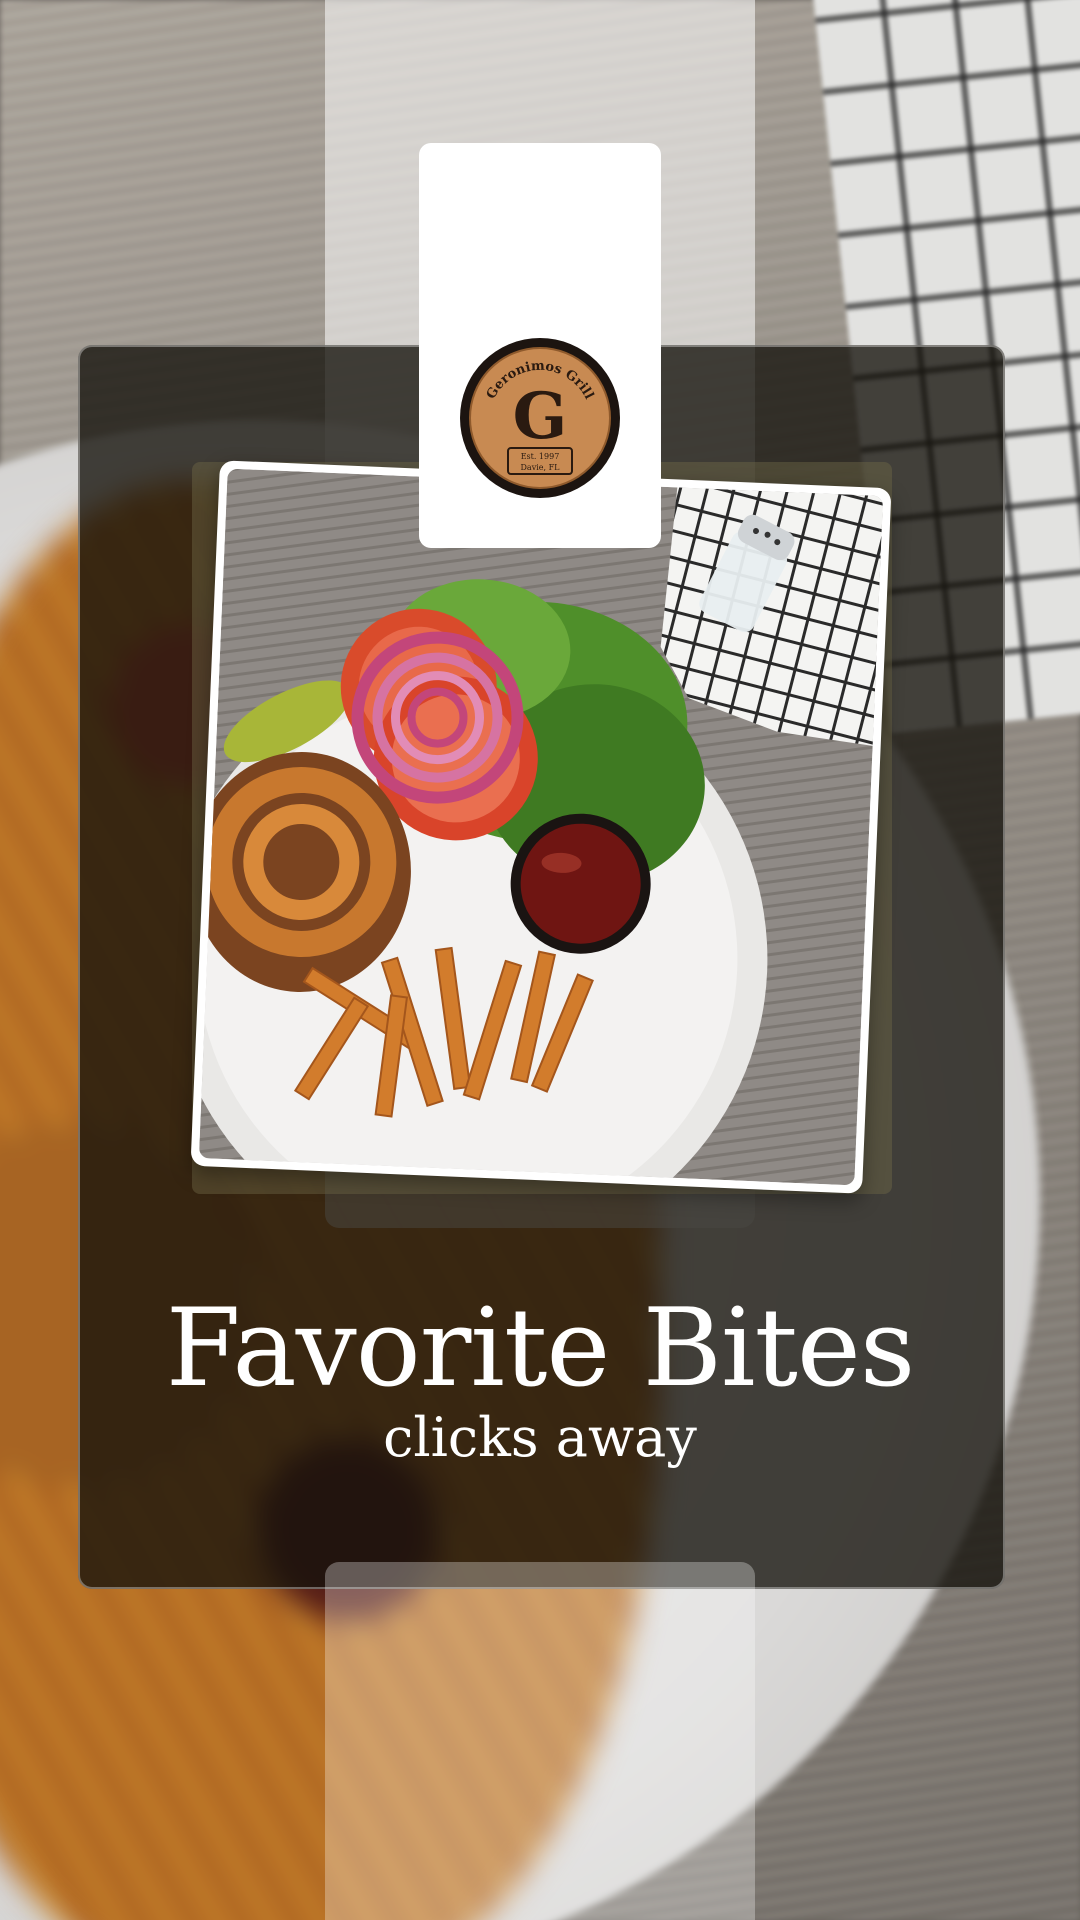 This screenshot has width=1080, height=1920. Describe the element at coordinates (540, 1437) in the screenshot. I see `subheadline: clicks away` at that location.